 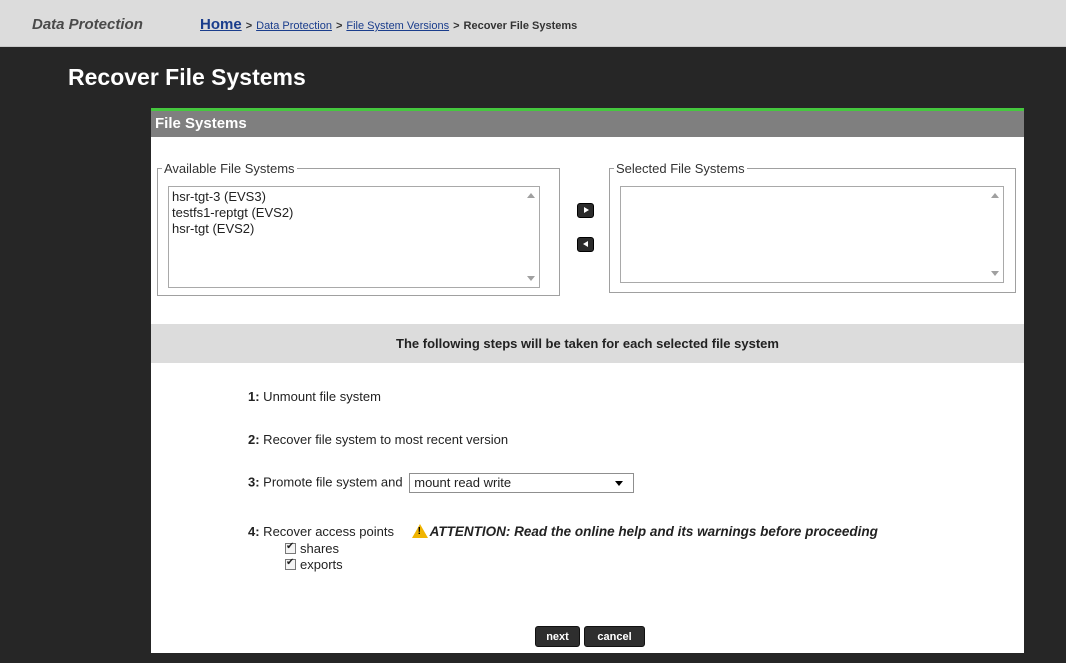 I want to click on exports-checkbox, so click(x=290, y=563).